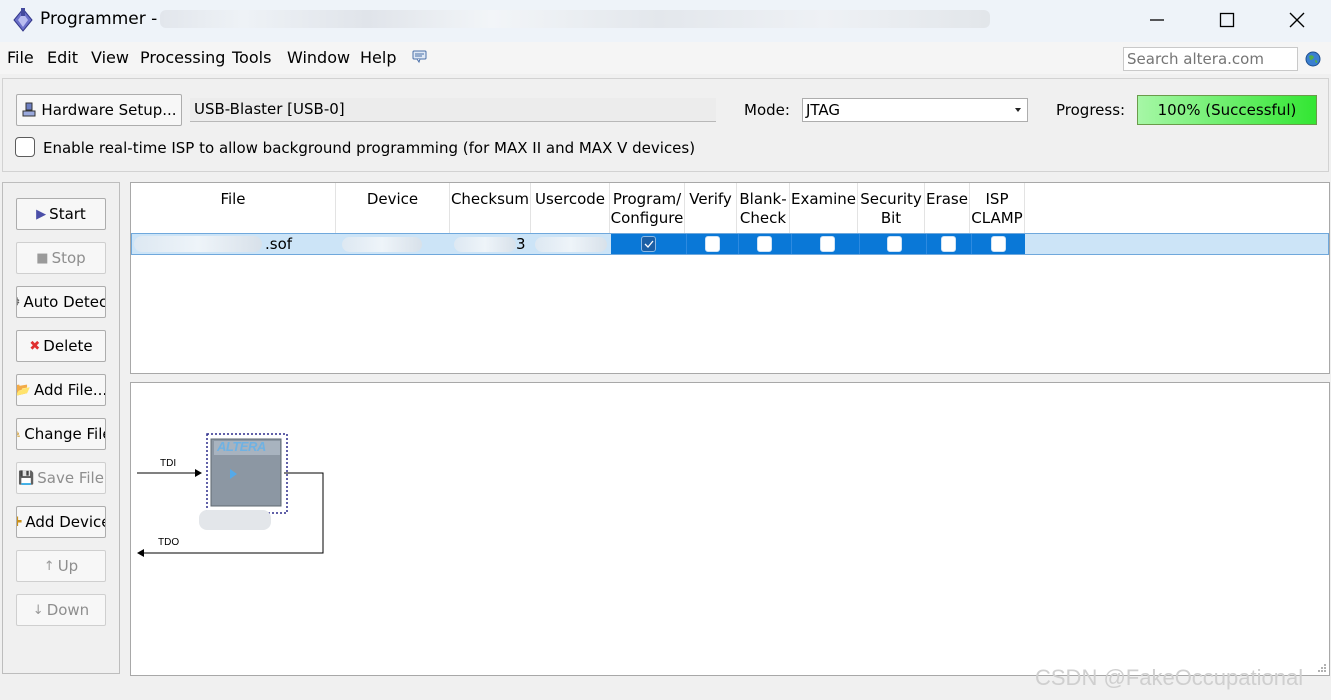  I want to click on auto-detect-button: ⚙Auto Detect, so click(61, 302).